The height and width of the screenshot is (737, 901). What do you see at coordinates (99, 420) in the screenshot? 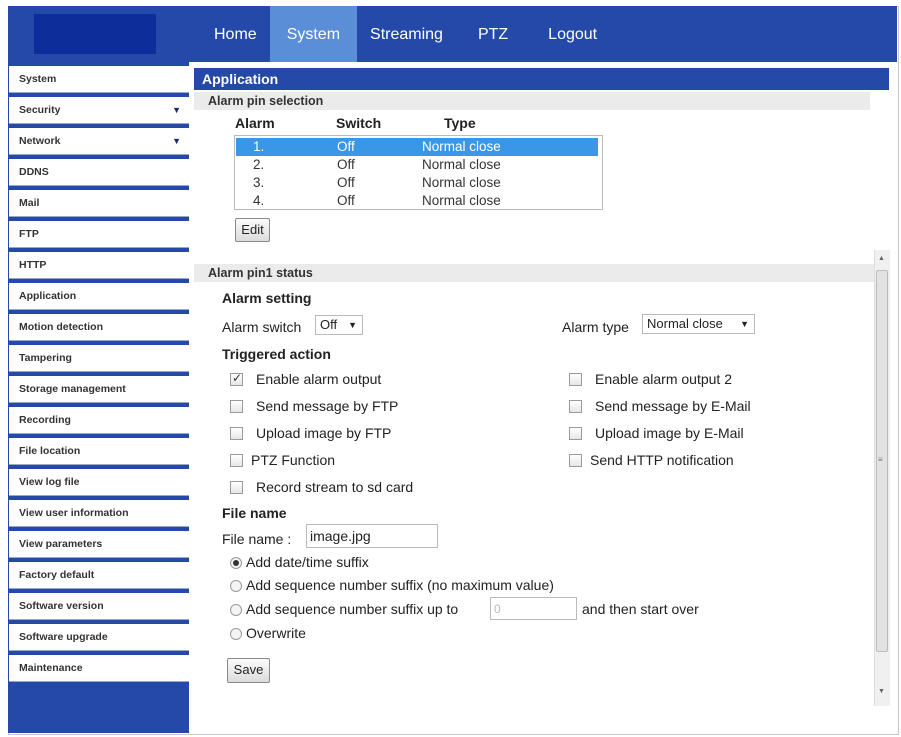
I see `sidebar-item-recording: Recording` at bounding box center [99, 420].